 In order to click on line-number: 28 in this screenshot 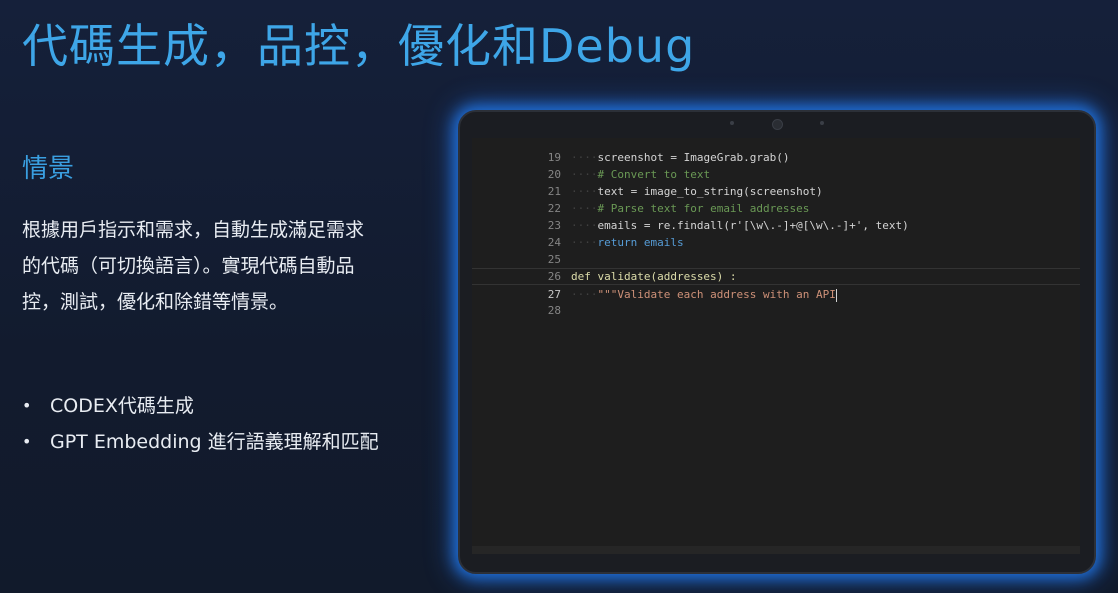, I will do `click(554, 310)`.